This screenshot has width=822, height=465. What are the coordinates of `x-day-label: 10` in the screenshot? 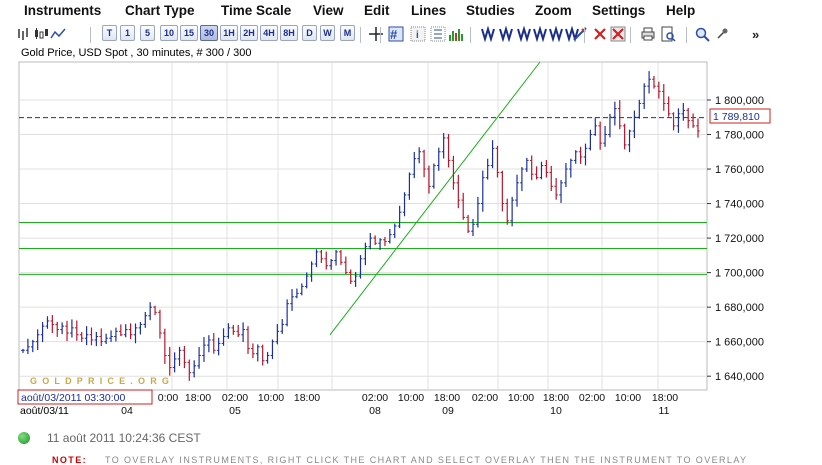 It's located at (556, 411).